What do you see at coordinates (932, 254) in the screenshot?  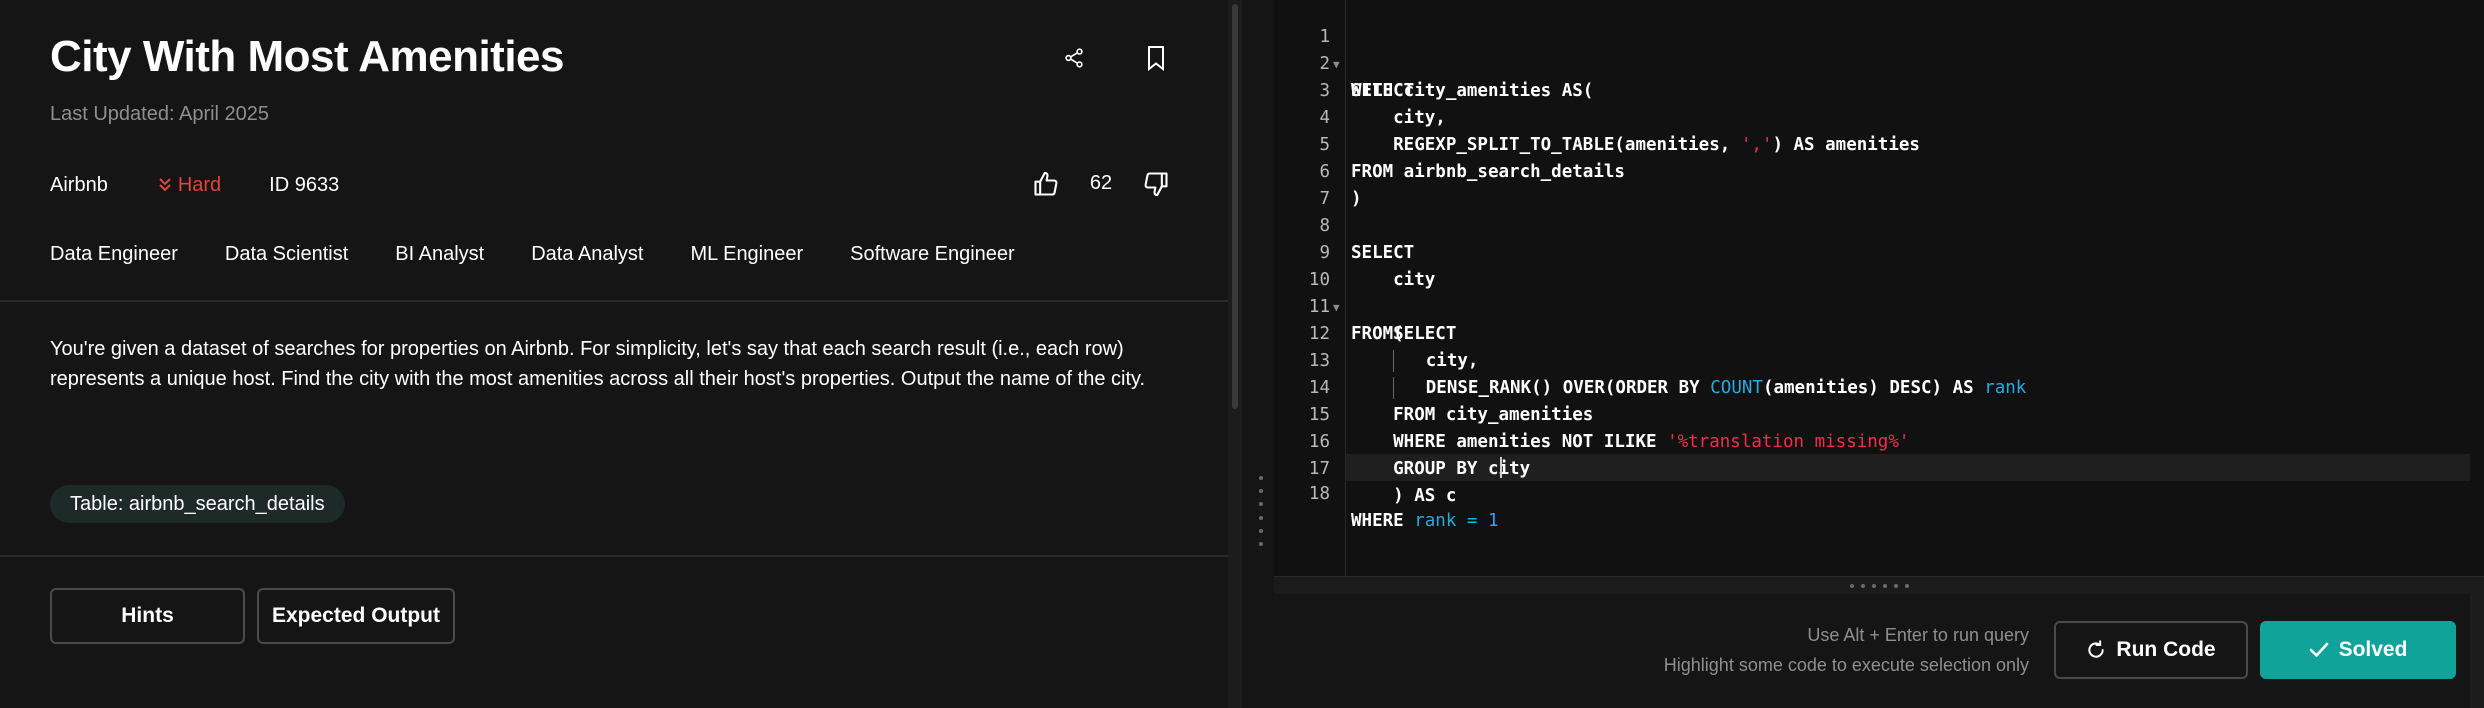 I see `role-tag-software-engineer: Software Engineer` at bounding box center [932, 254].